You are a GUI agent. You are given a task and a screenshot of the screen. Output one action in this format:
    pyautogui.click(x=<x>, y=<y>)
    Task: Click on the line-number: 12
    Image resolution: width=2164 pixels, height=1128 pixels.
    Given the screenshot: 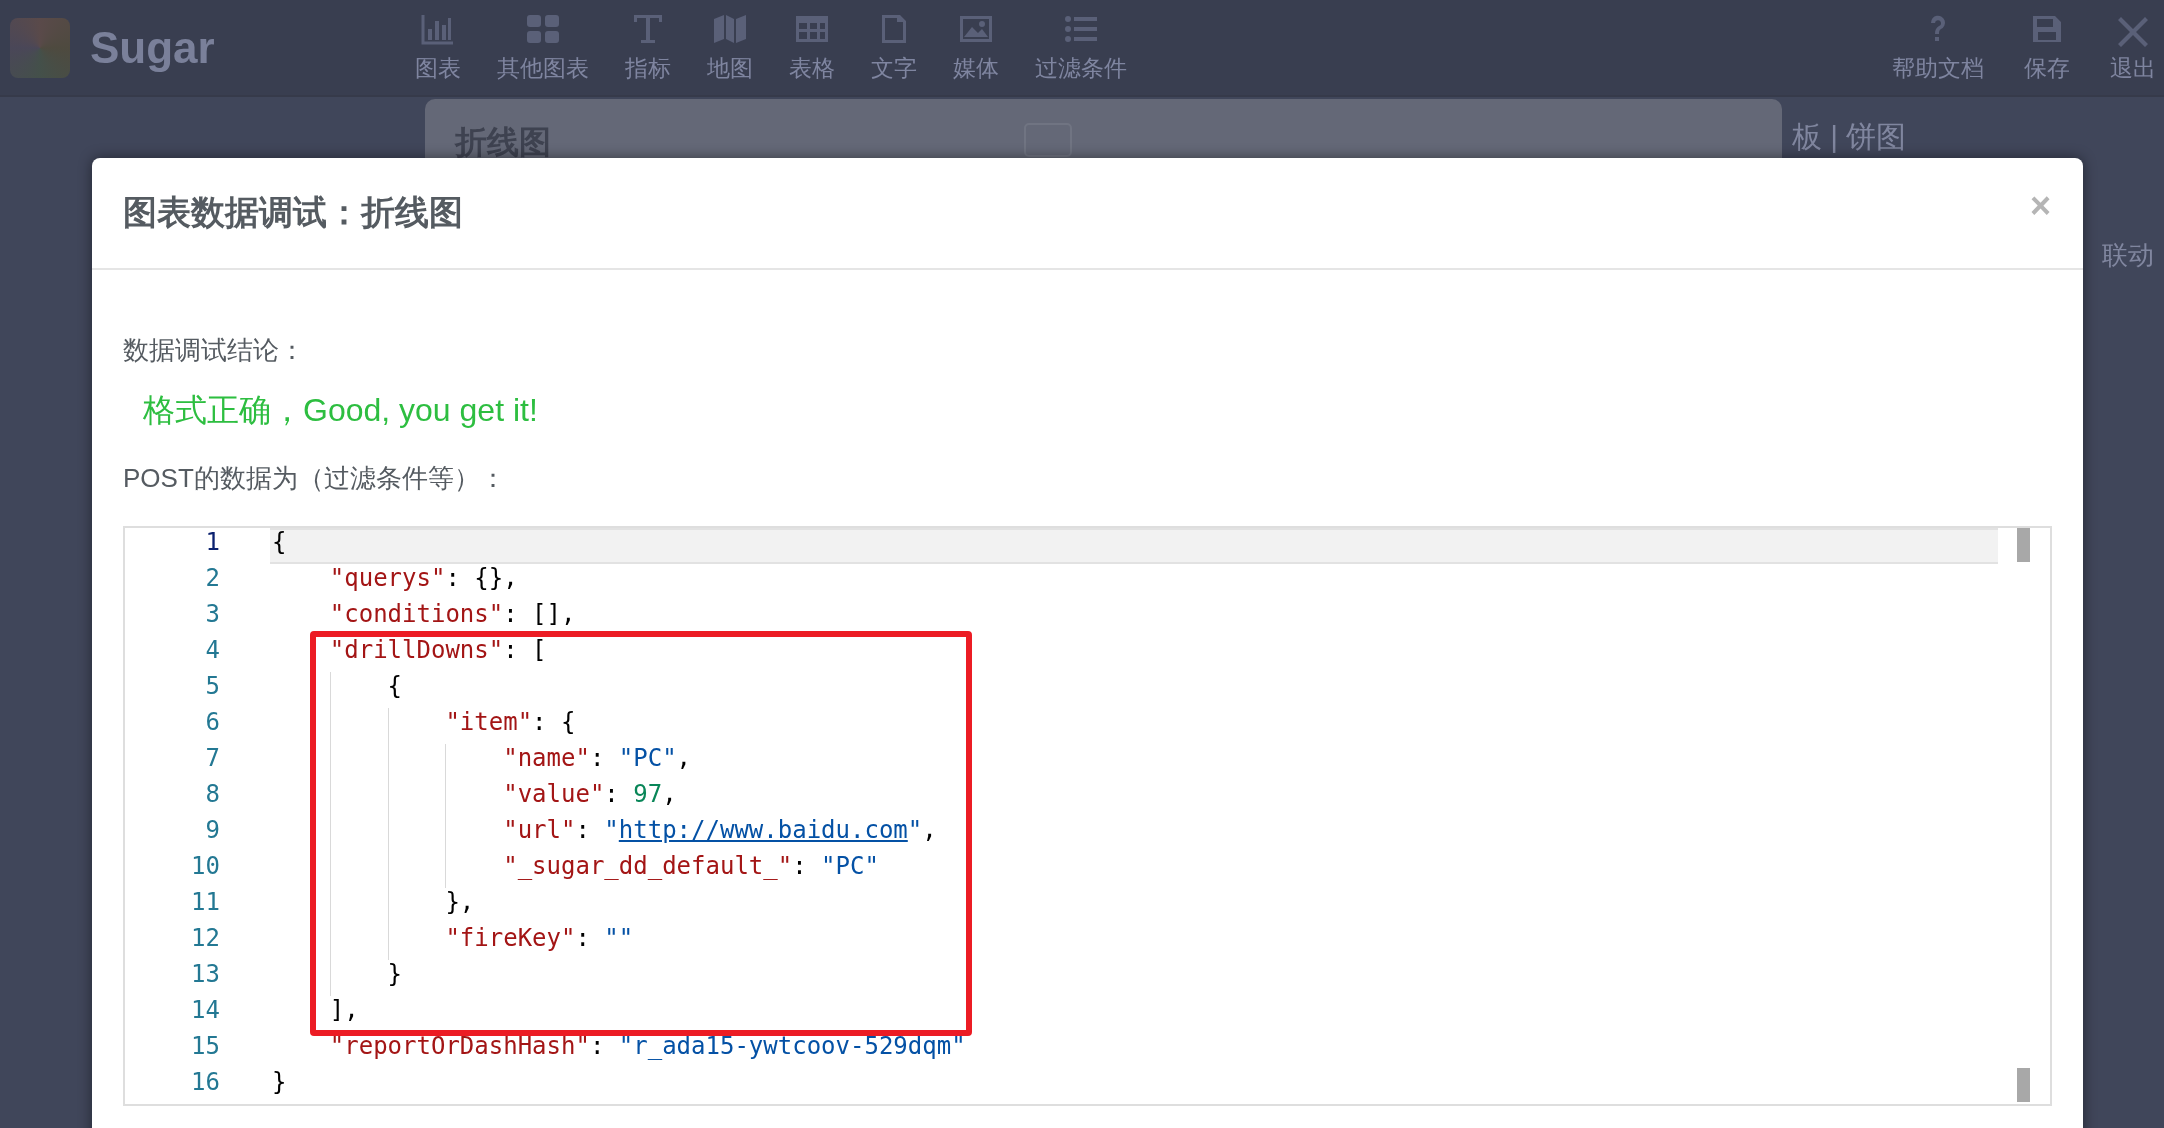 What is the action you would take?
    pyautogui.click(x=205, y=939)
    